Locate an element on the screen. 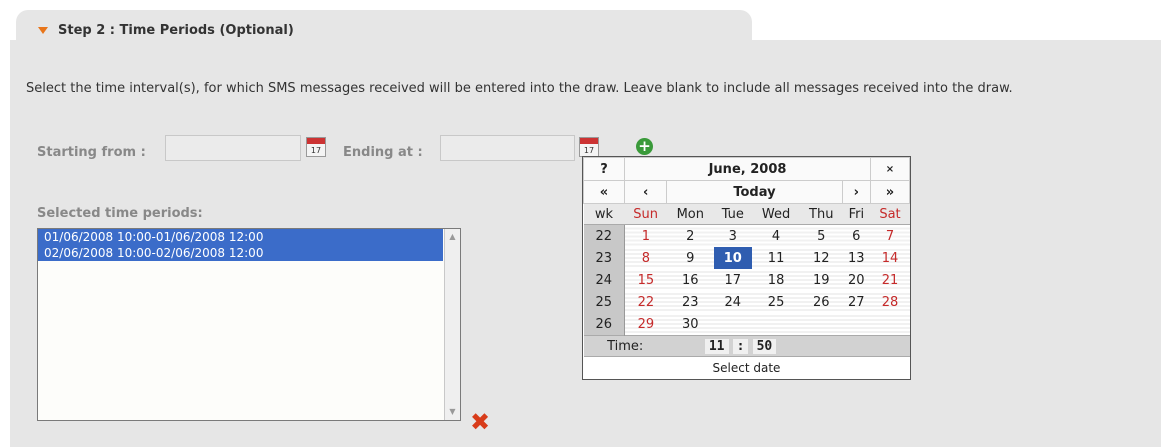  today-button: Today is located at coordinates (754, 192).